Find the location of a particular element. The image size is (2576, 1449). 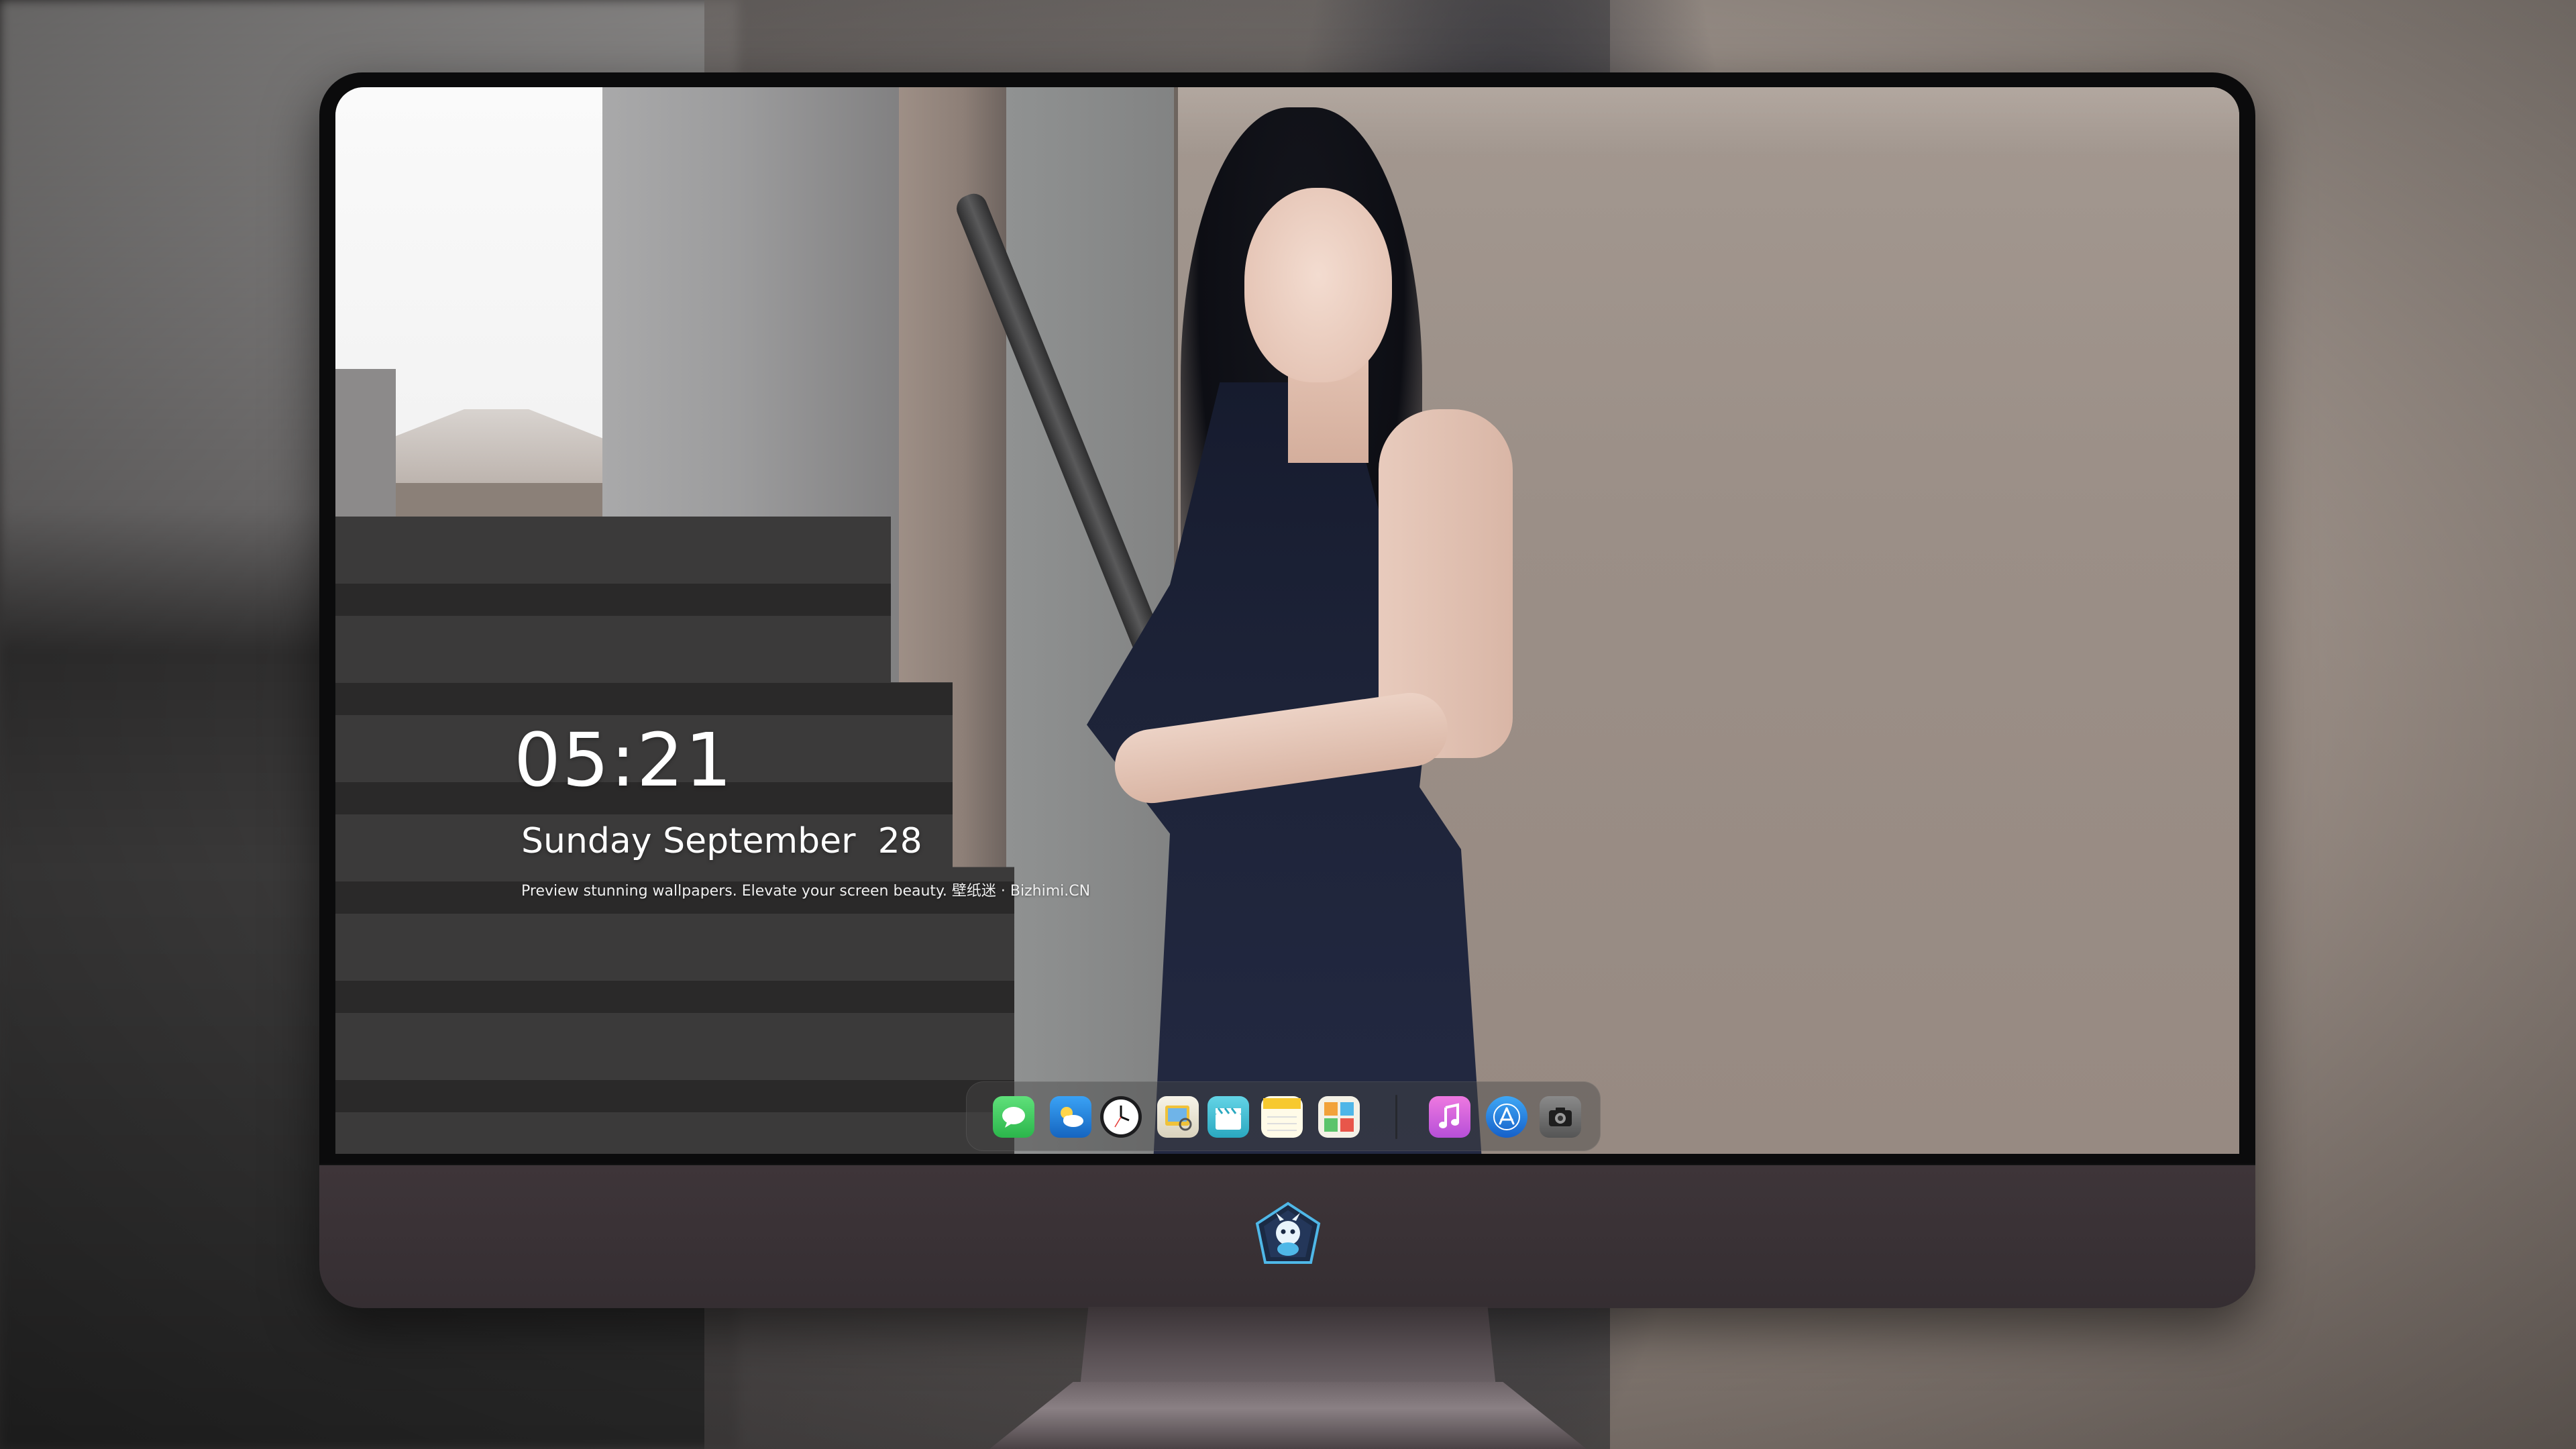

monitor-stand-base is located at coordinates (1288, 1415).